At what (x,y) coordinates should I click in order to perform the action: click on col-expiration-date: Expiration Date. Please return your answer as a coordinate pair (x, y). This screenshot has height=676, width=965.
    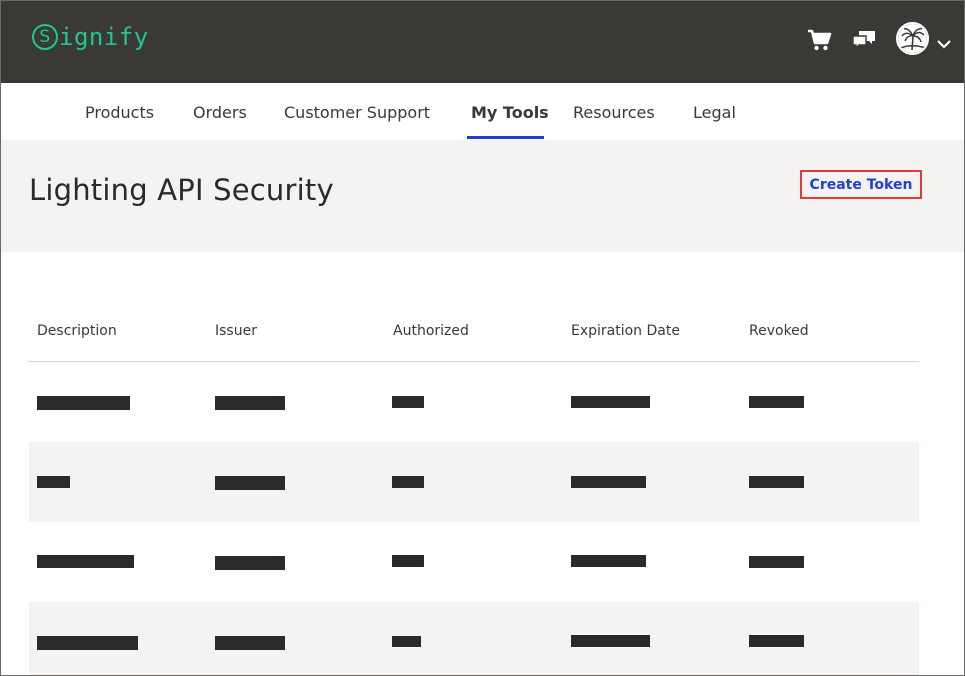
    Looking at the image, I should click on (625, 331).